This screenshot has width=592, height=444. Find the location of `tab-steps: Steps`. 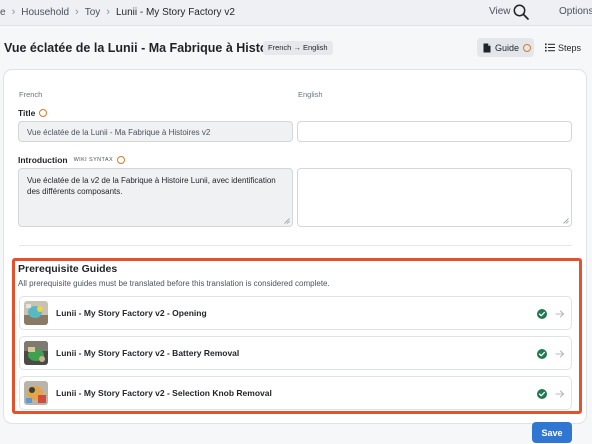

tab-steps: Steps is located at coordinates (563, 47).